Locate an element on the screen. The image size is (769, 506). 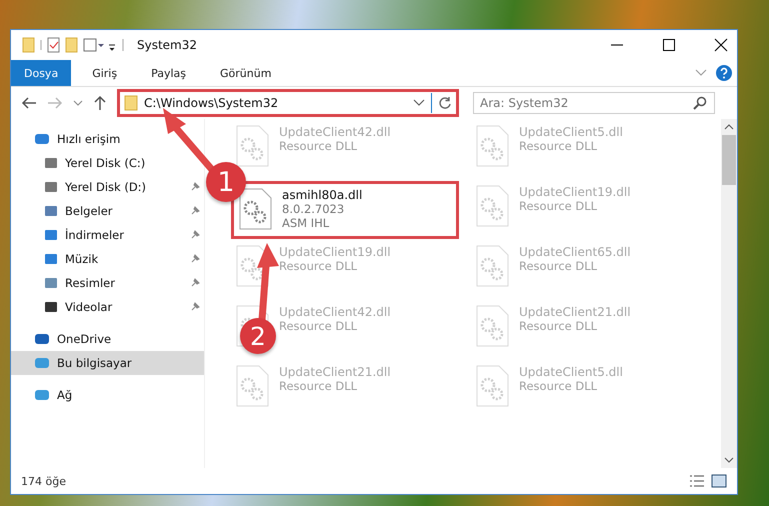
sidebar-item: Hızlı erişim is located at coordinates (107, 139).